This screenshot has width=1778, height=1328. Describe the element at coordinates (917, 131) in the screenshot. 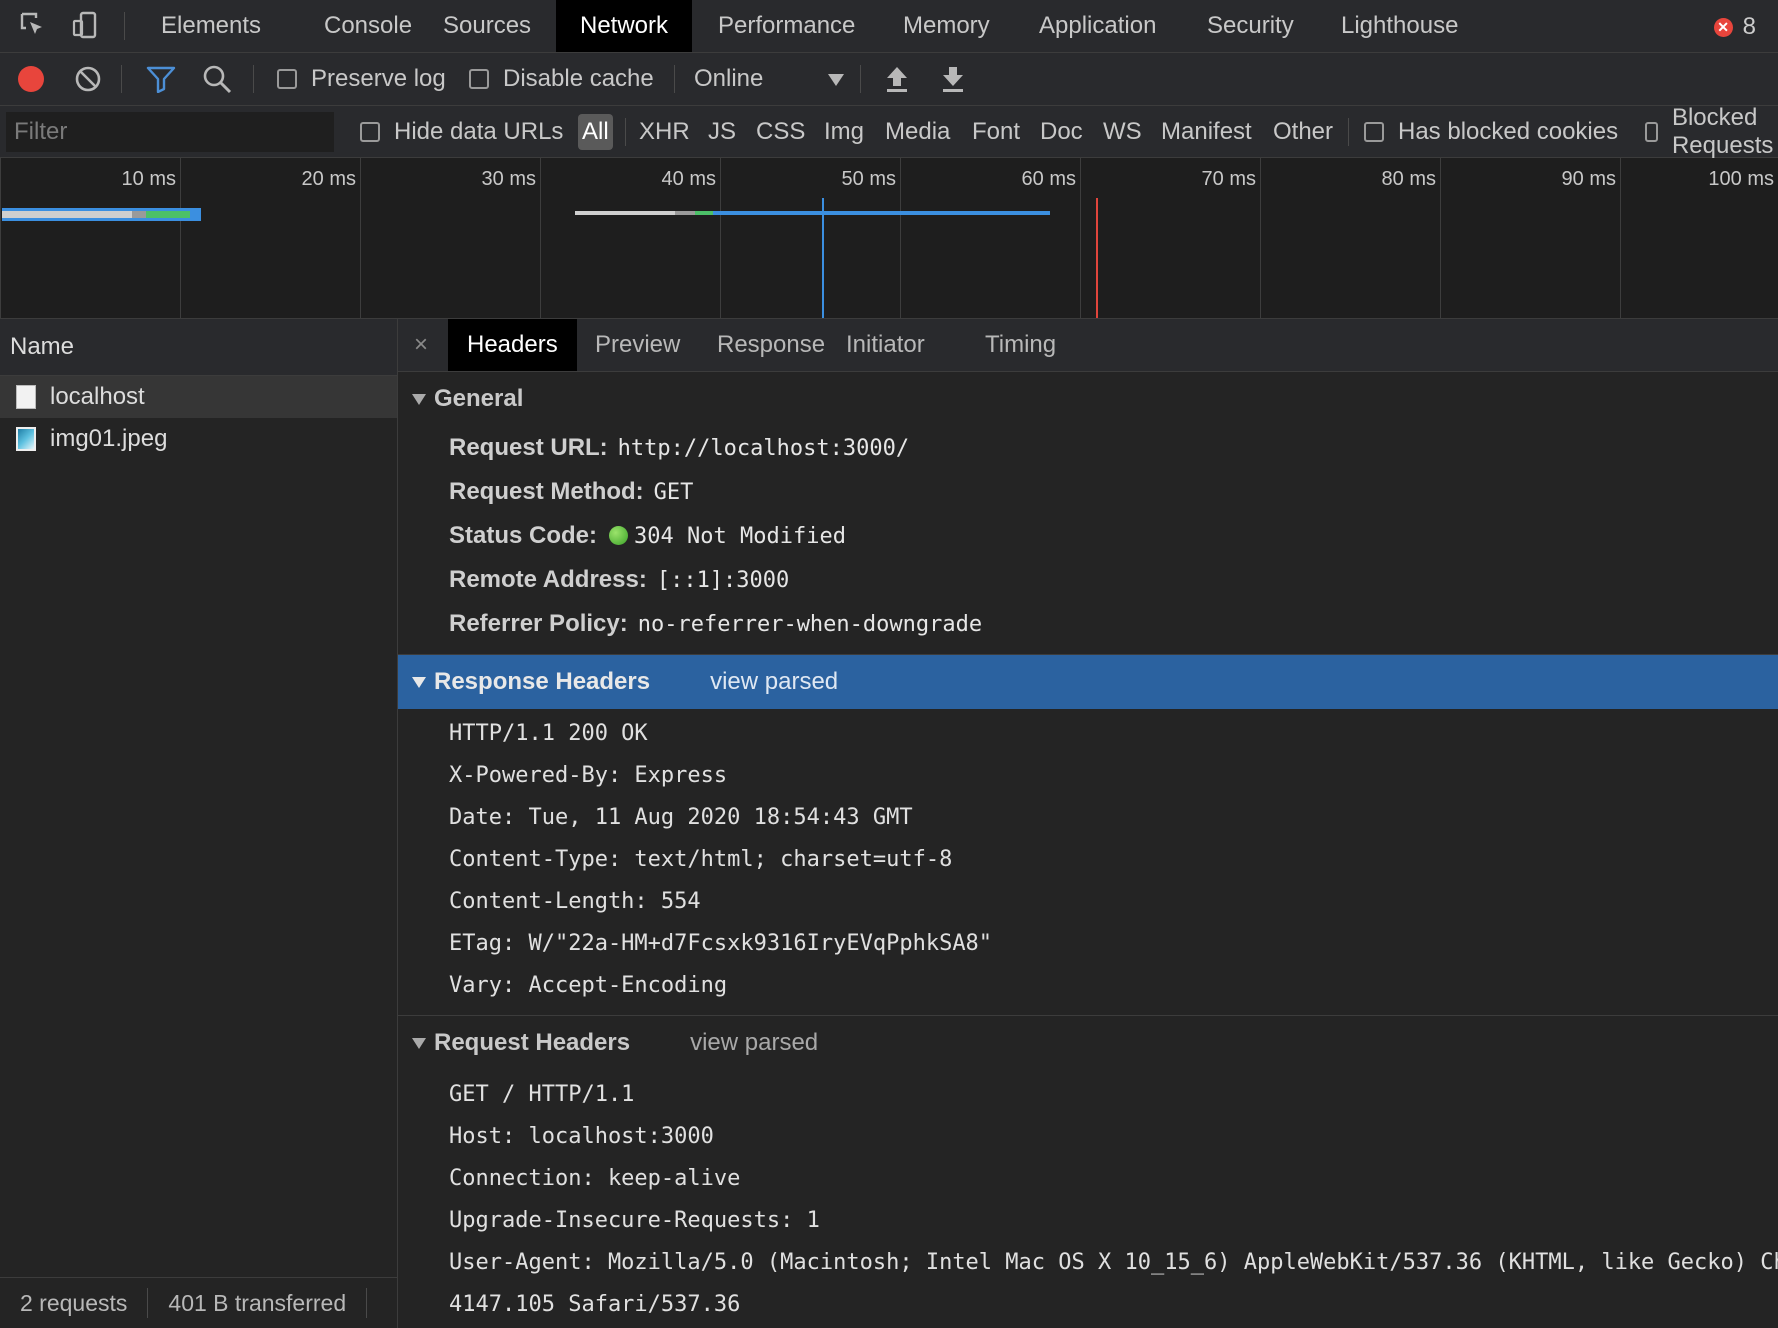

I see `filter-type-media: Media` at that location.